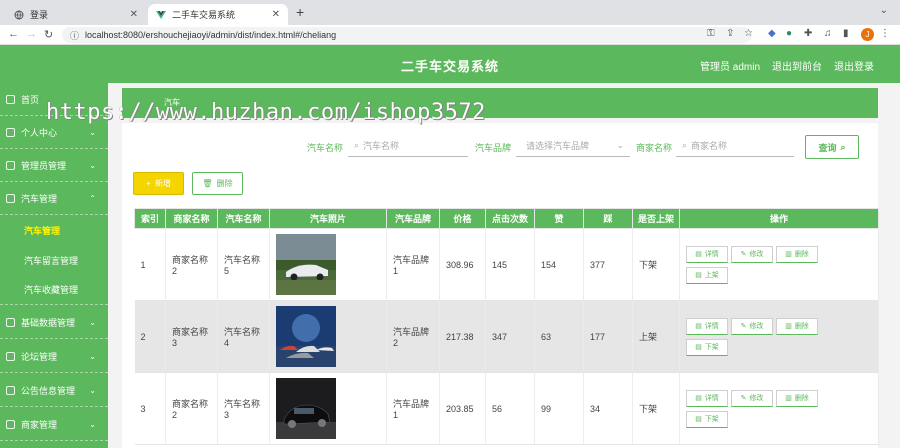  Describe the element at coordinates (204, 15) in the screenshot. I see `tab-title: 二手车交易系统` at that location.